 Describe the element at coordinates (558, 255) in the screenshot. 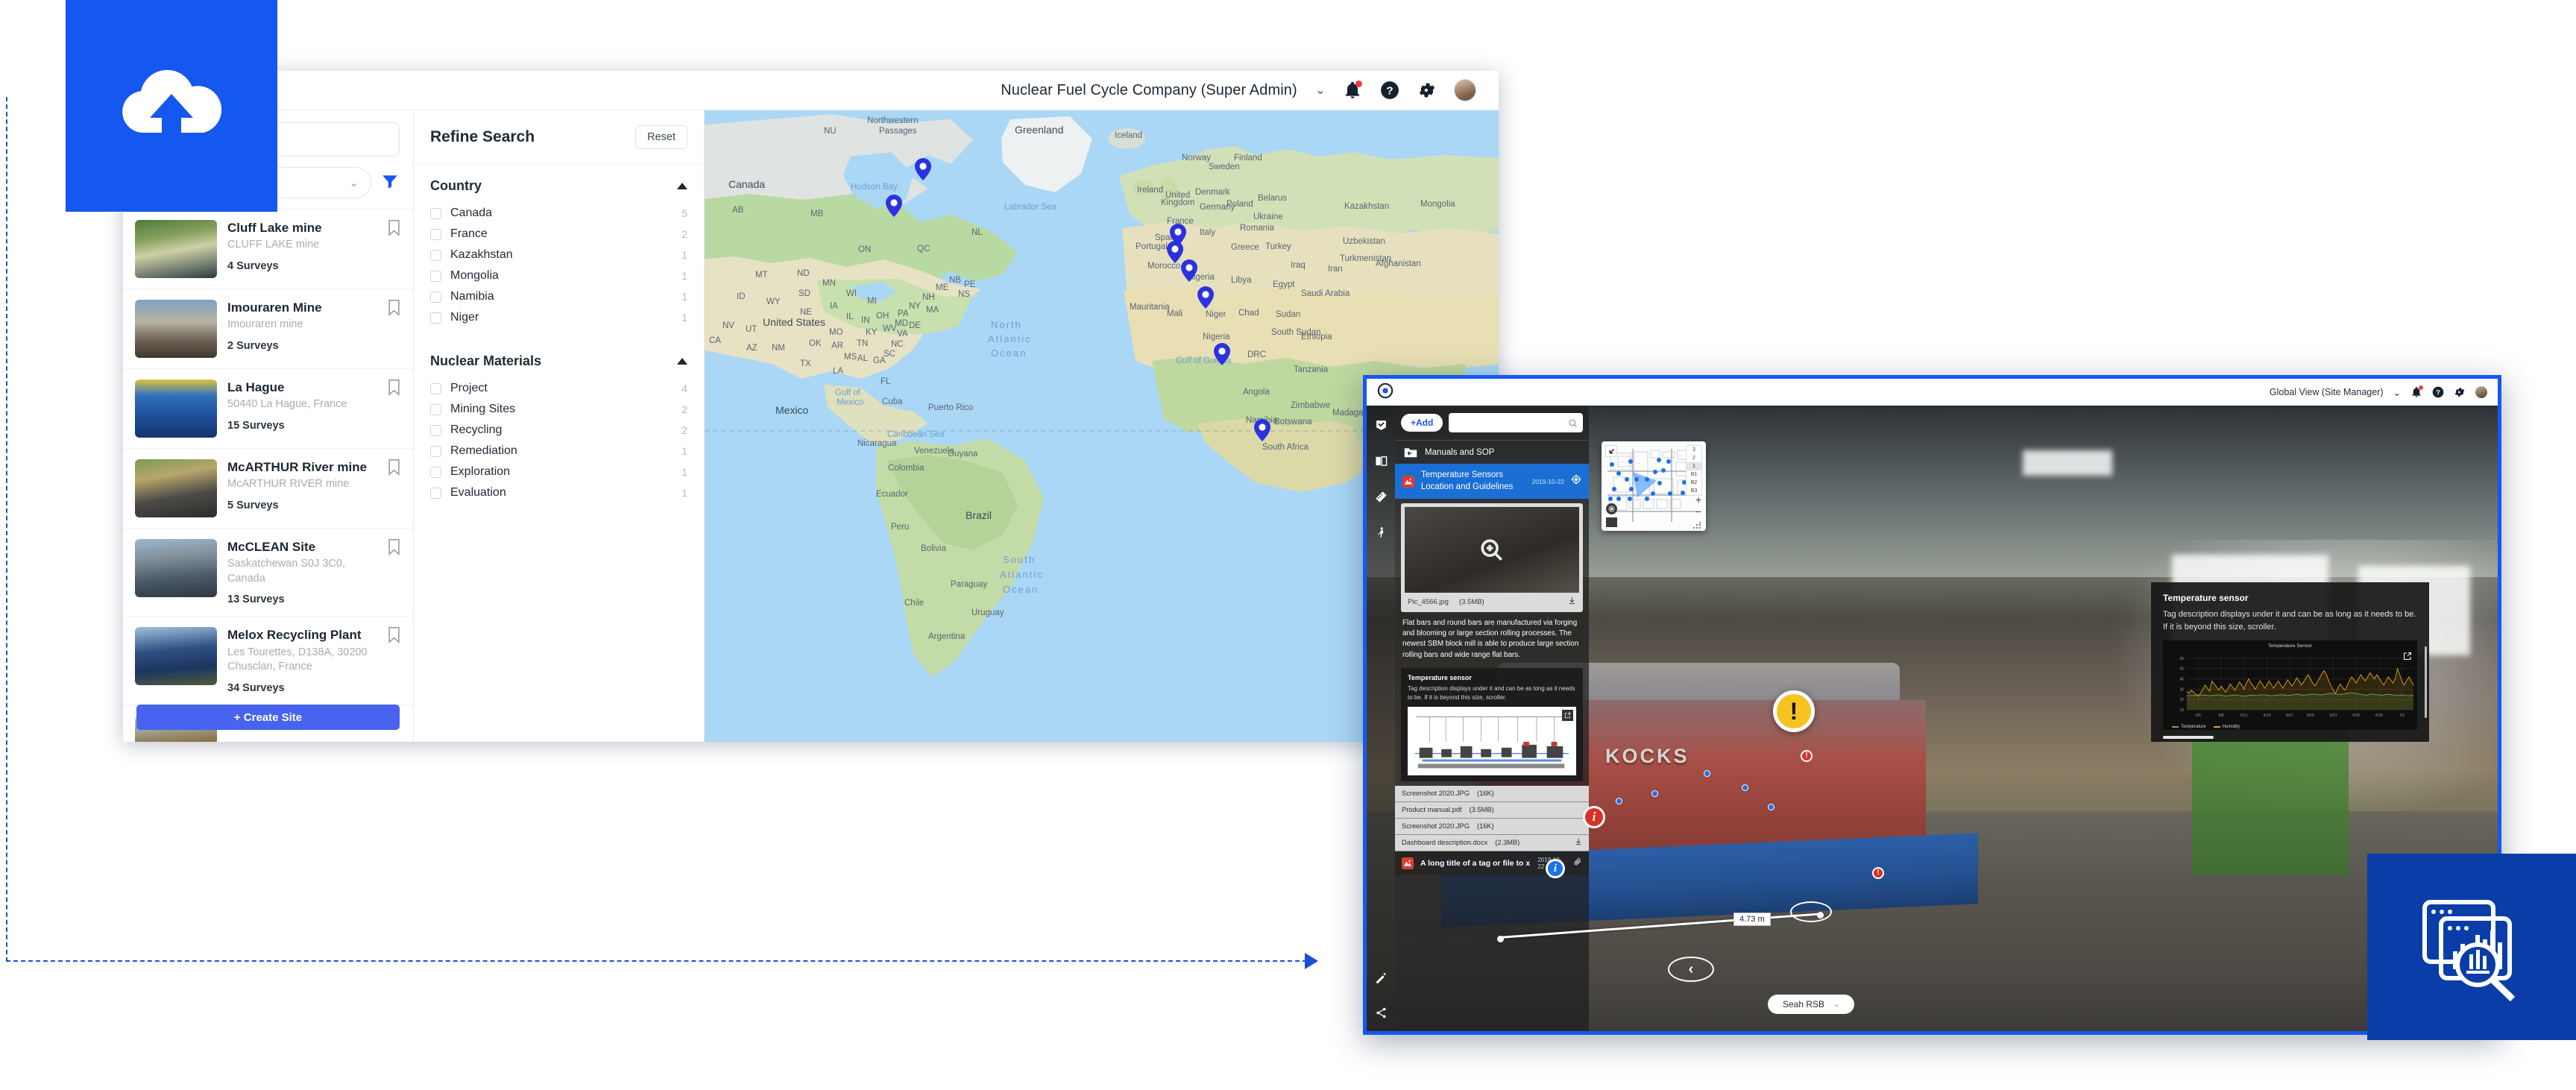

I see `facet-option-kazakhstan: Kazakhstan 1` at that location.